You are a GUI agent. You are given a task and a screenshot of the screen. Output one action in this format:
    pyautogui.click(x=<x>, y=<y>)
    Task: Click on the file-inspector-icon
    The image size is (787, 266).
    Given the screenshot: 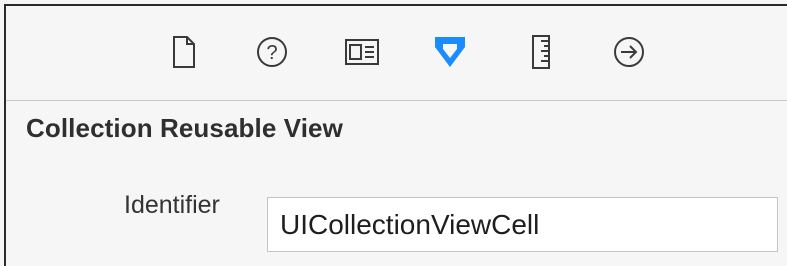 What is the action you would take?
    pyautogui.click(x=184, y=52)
    